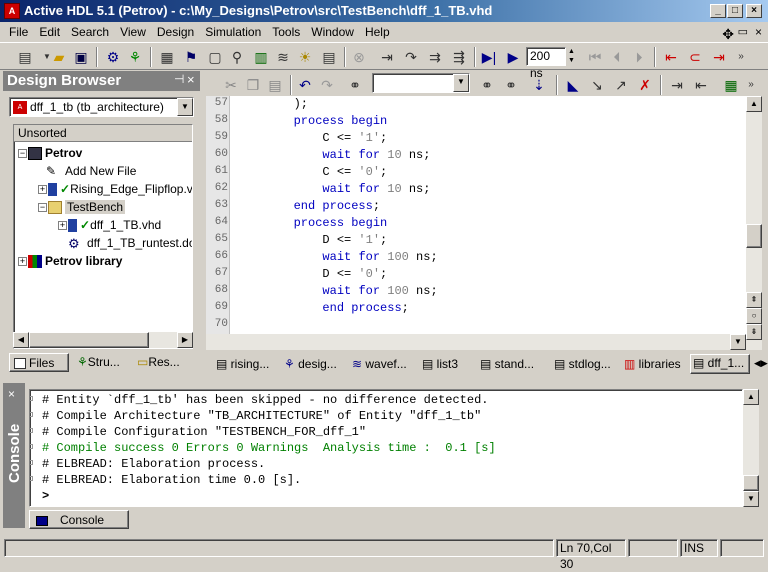 This screenshot has width=768, height=572. What do you see at coordinates (283, 57) in the screenshot?
I see `waveform-icon: ≋` at bounding box center [283, 57].